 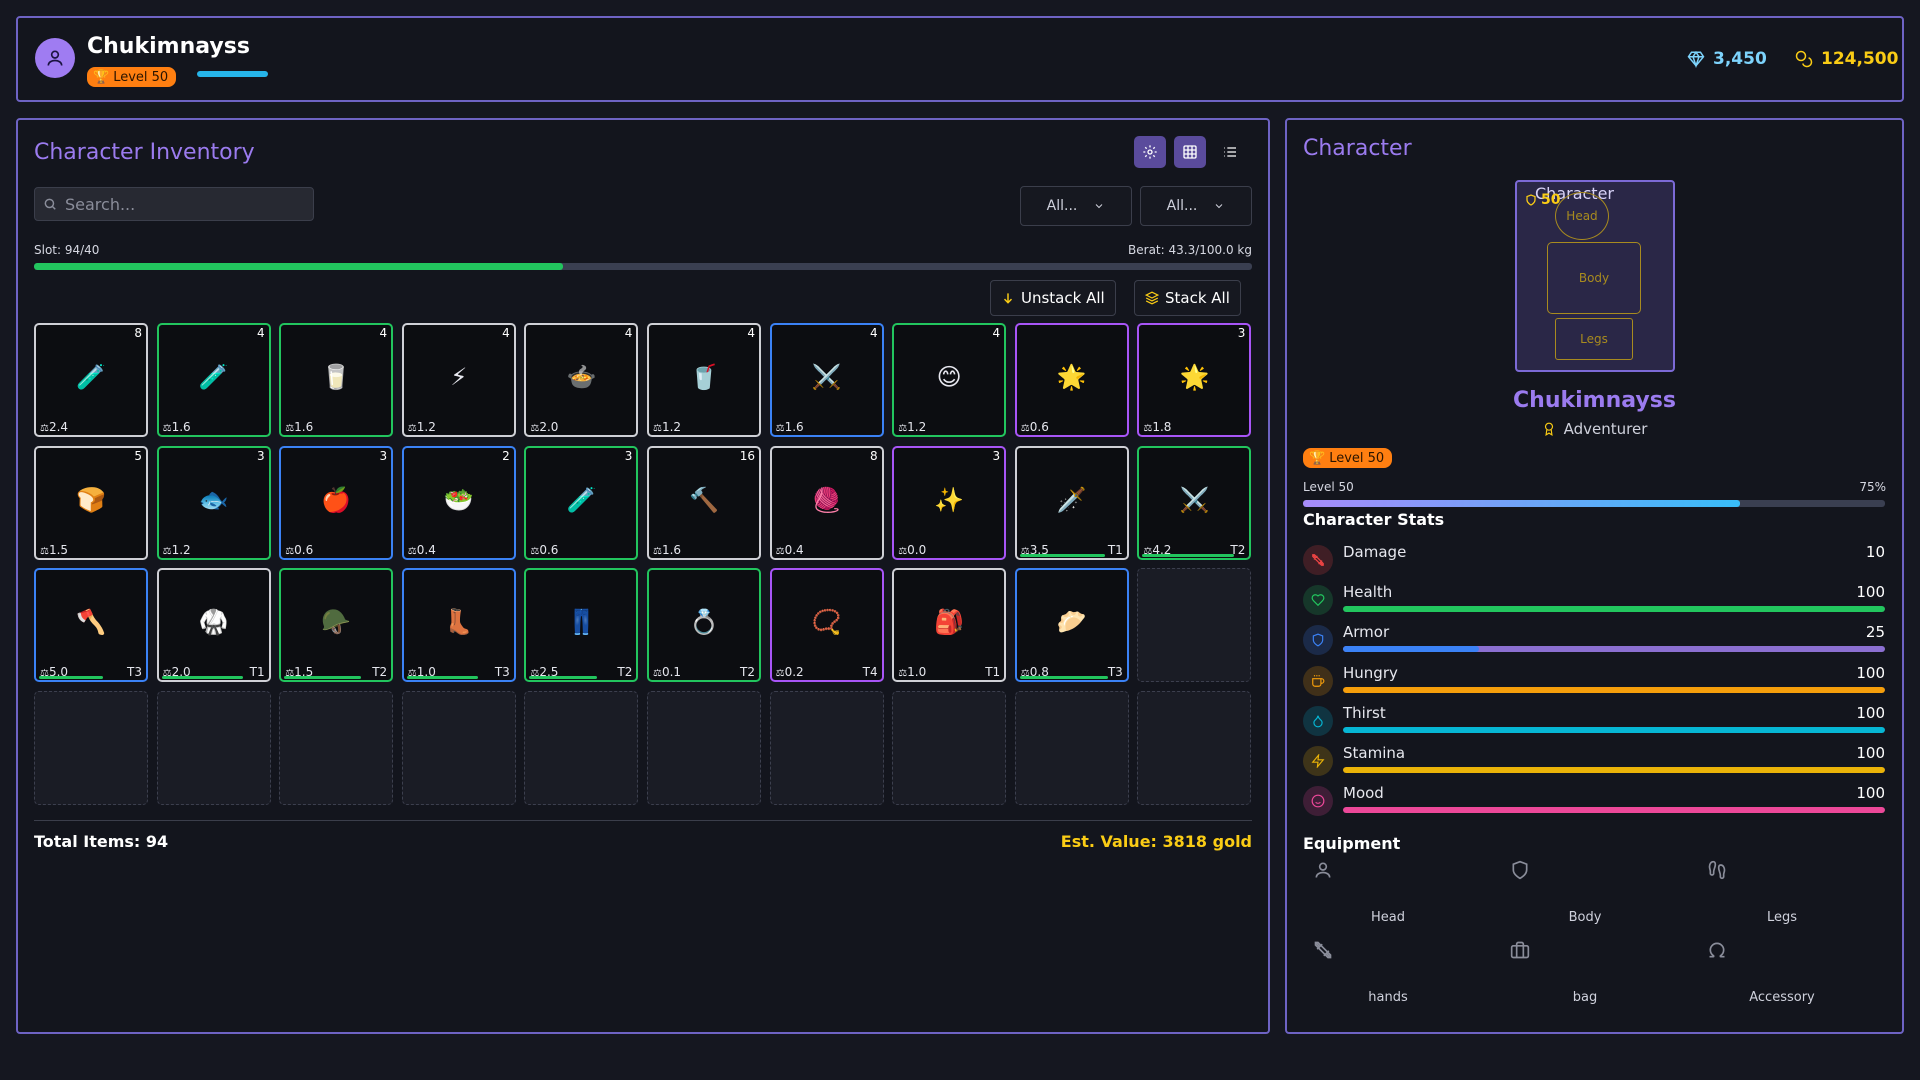 I want to click on item-slot: 🥛 4 ⚖1.6, so click(x=336, y=380).